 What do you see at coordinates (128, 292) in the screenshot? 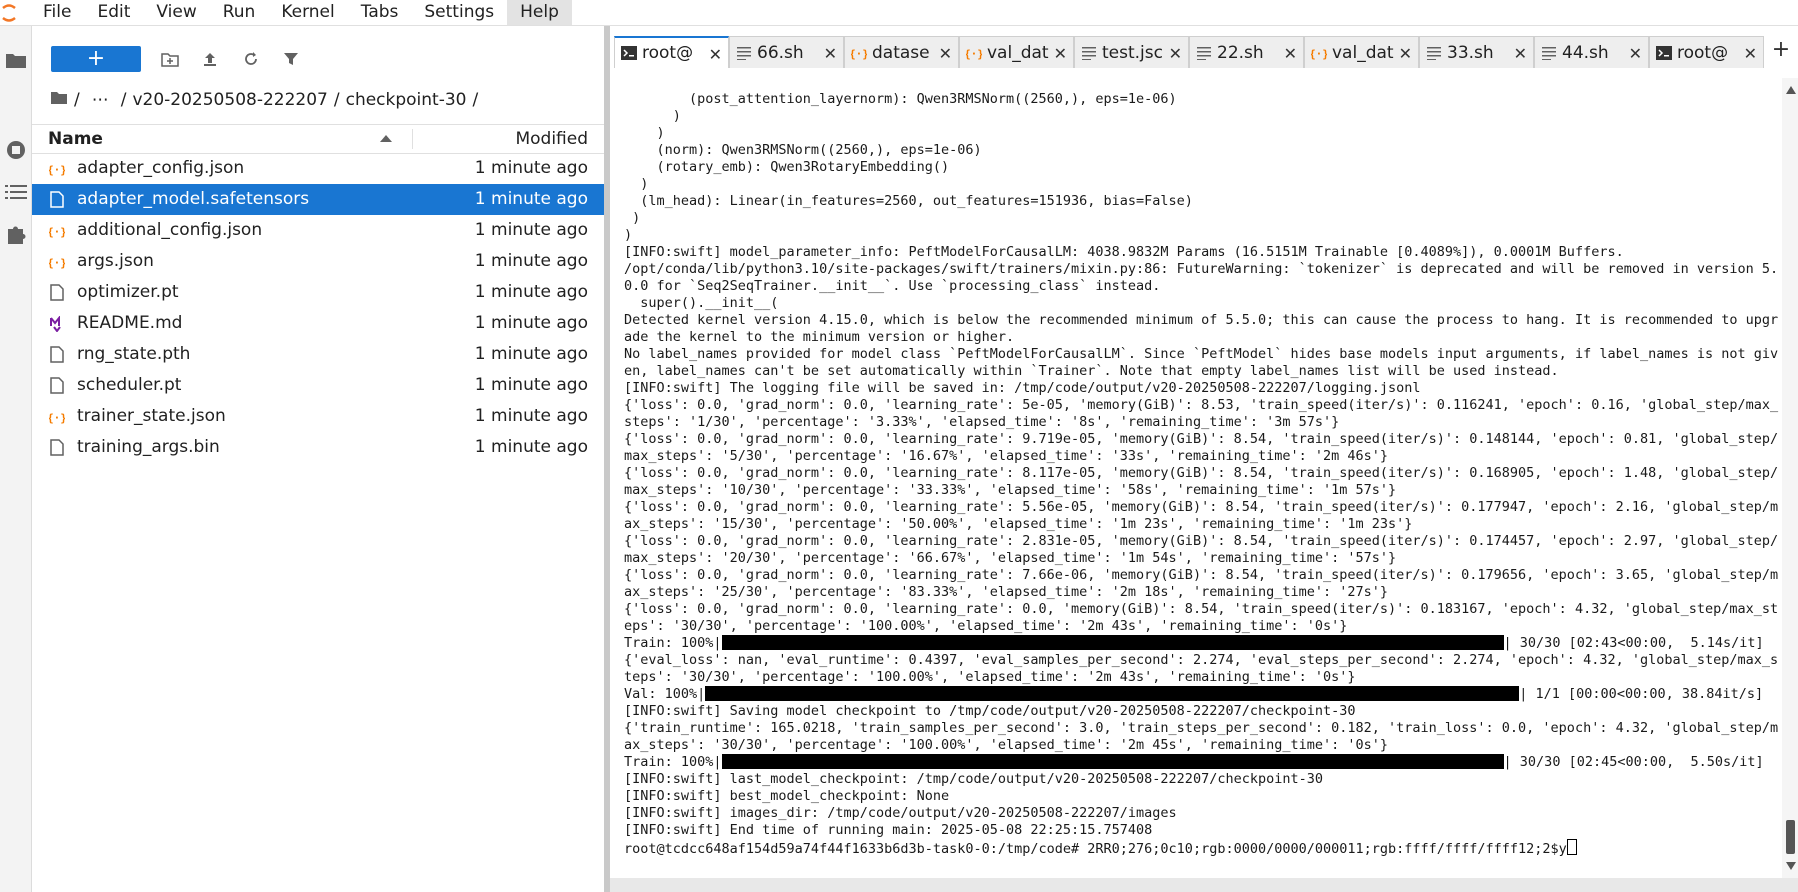
I see `file-name: optimizer.pt` at bounding box center [128, 292].